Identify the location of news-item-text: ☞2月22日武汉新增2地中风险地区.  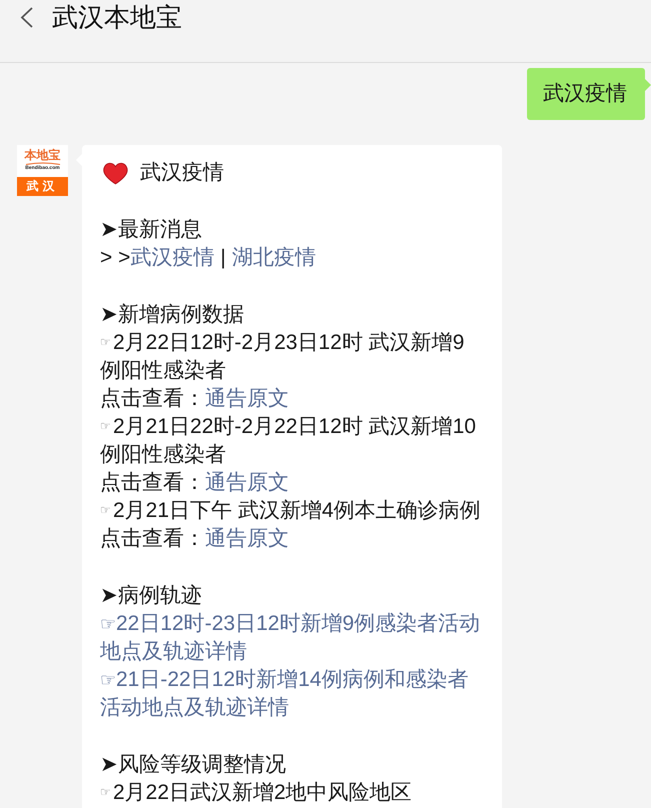
(256, 793).